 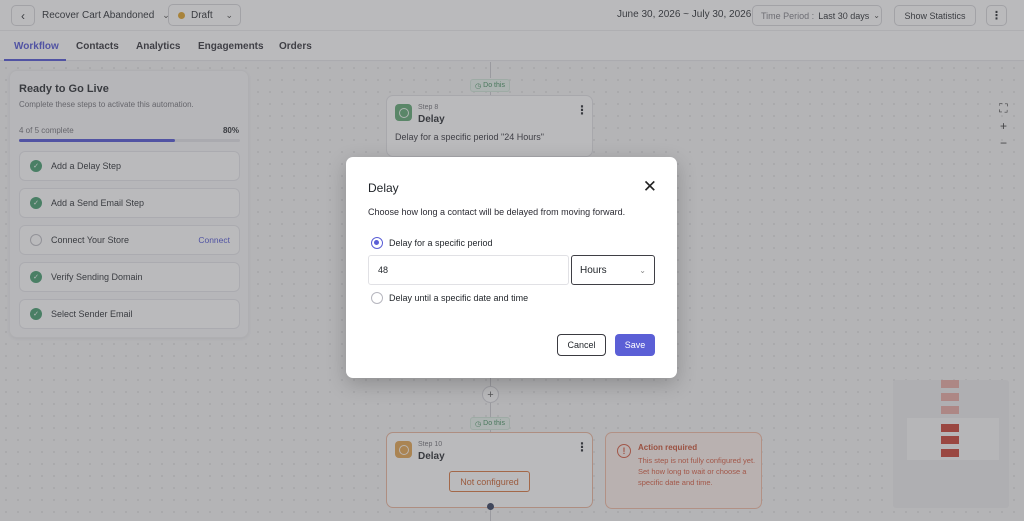 I want to click on delay-amount-input: 48, so click(x=468, y=270).